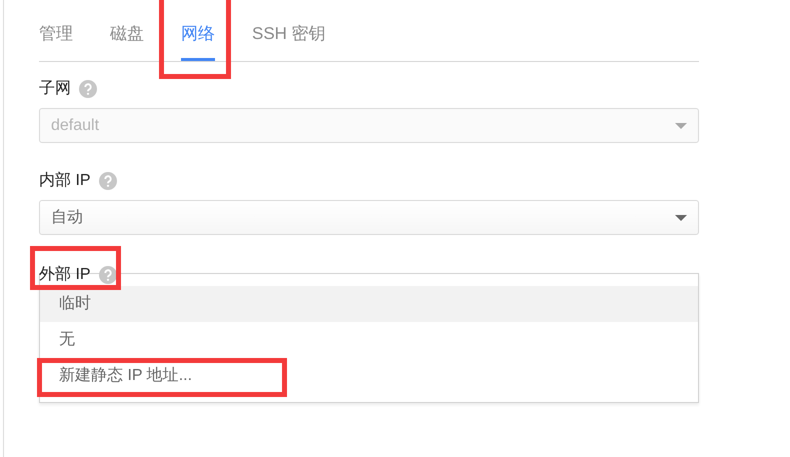 The width and height of the screenshot is (790, 457). I want to click on field-label: 子网, so click(55, 89).